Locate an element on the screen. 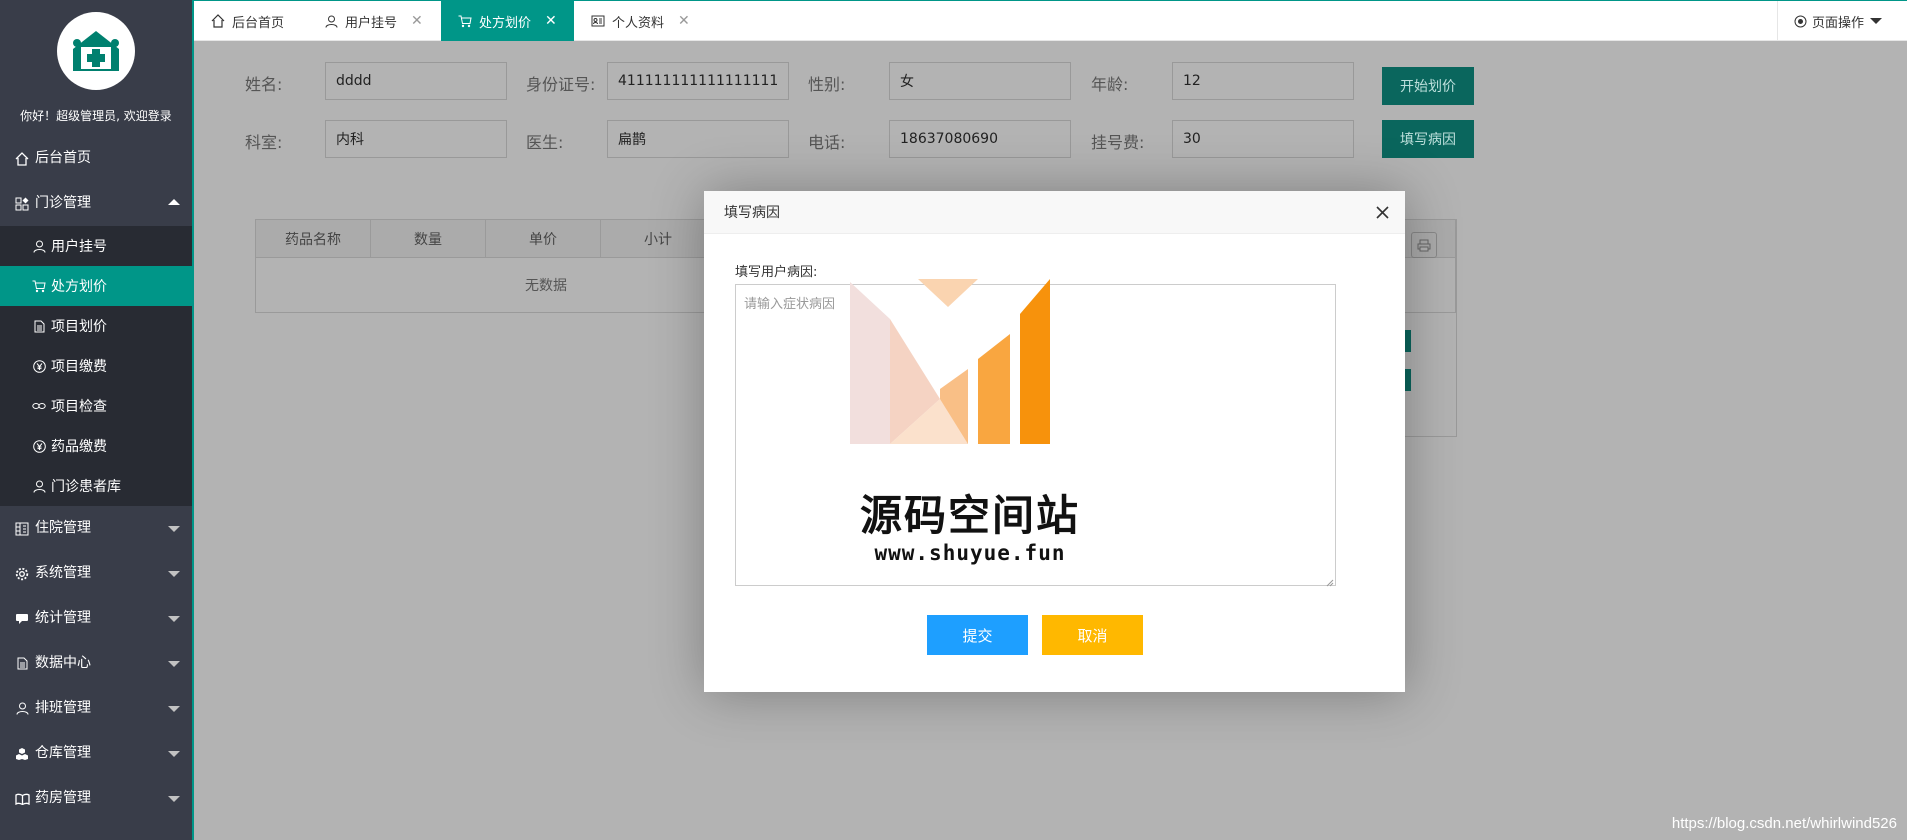 The image size is (1907, 840). id-field: 411111111111111111 is located at coordinates (698, 81).